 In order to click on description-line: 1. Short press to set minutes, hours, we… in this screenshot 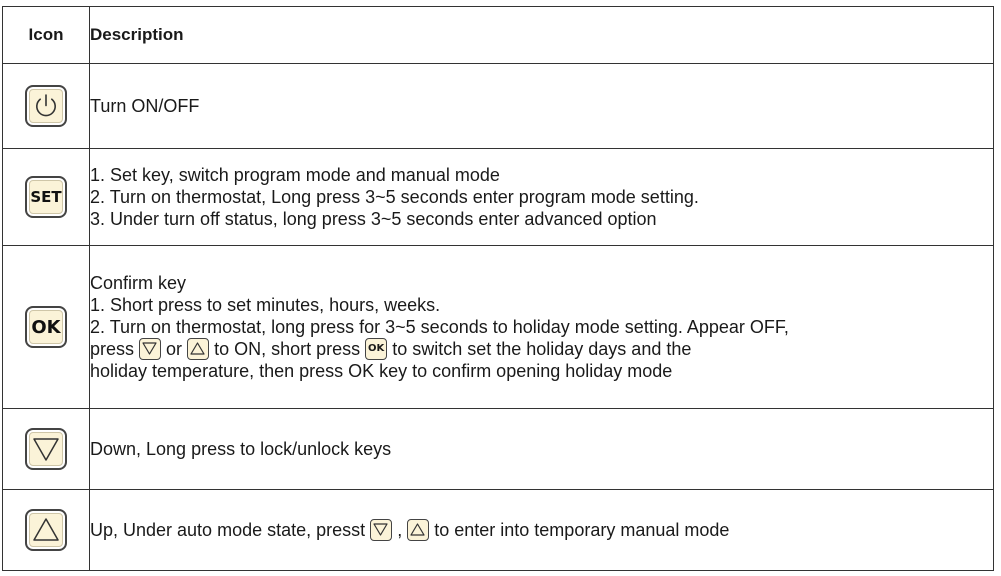, I will do `click(265, 305)`.